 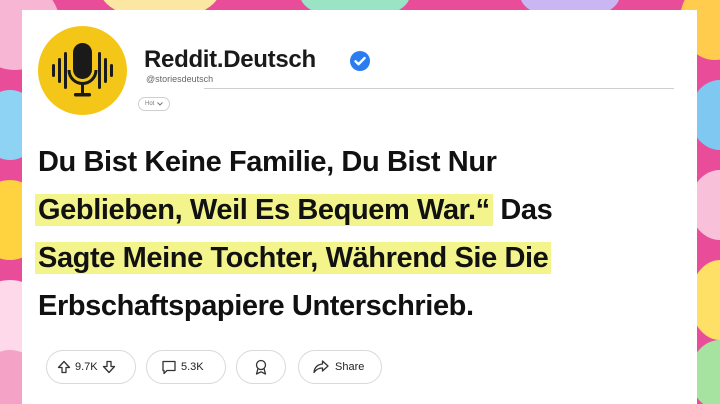 What do you see at coordinates (350, 367) in the screenshot?
I see `share-label: Share` at bounding box center [350, 367].